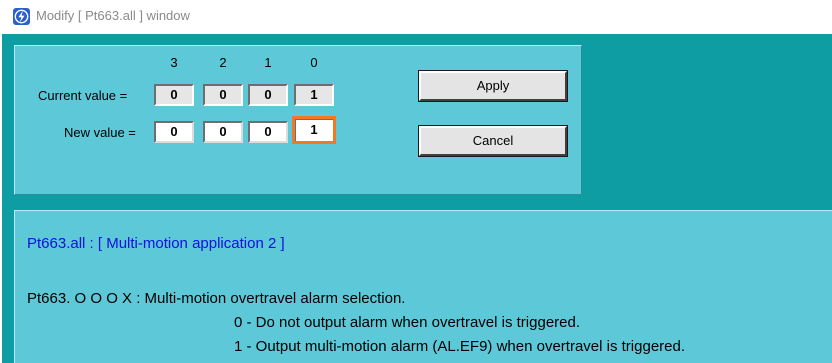  I want to click on new-value-digit-1: 0, so click(268, 132).